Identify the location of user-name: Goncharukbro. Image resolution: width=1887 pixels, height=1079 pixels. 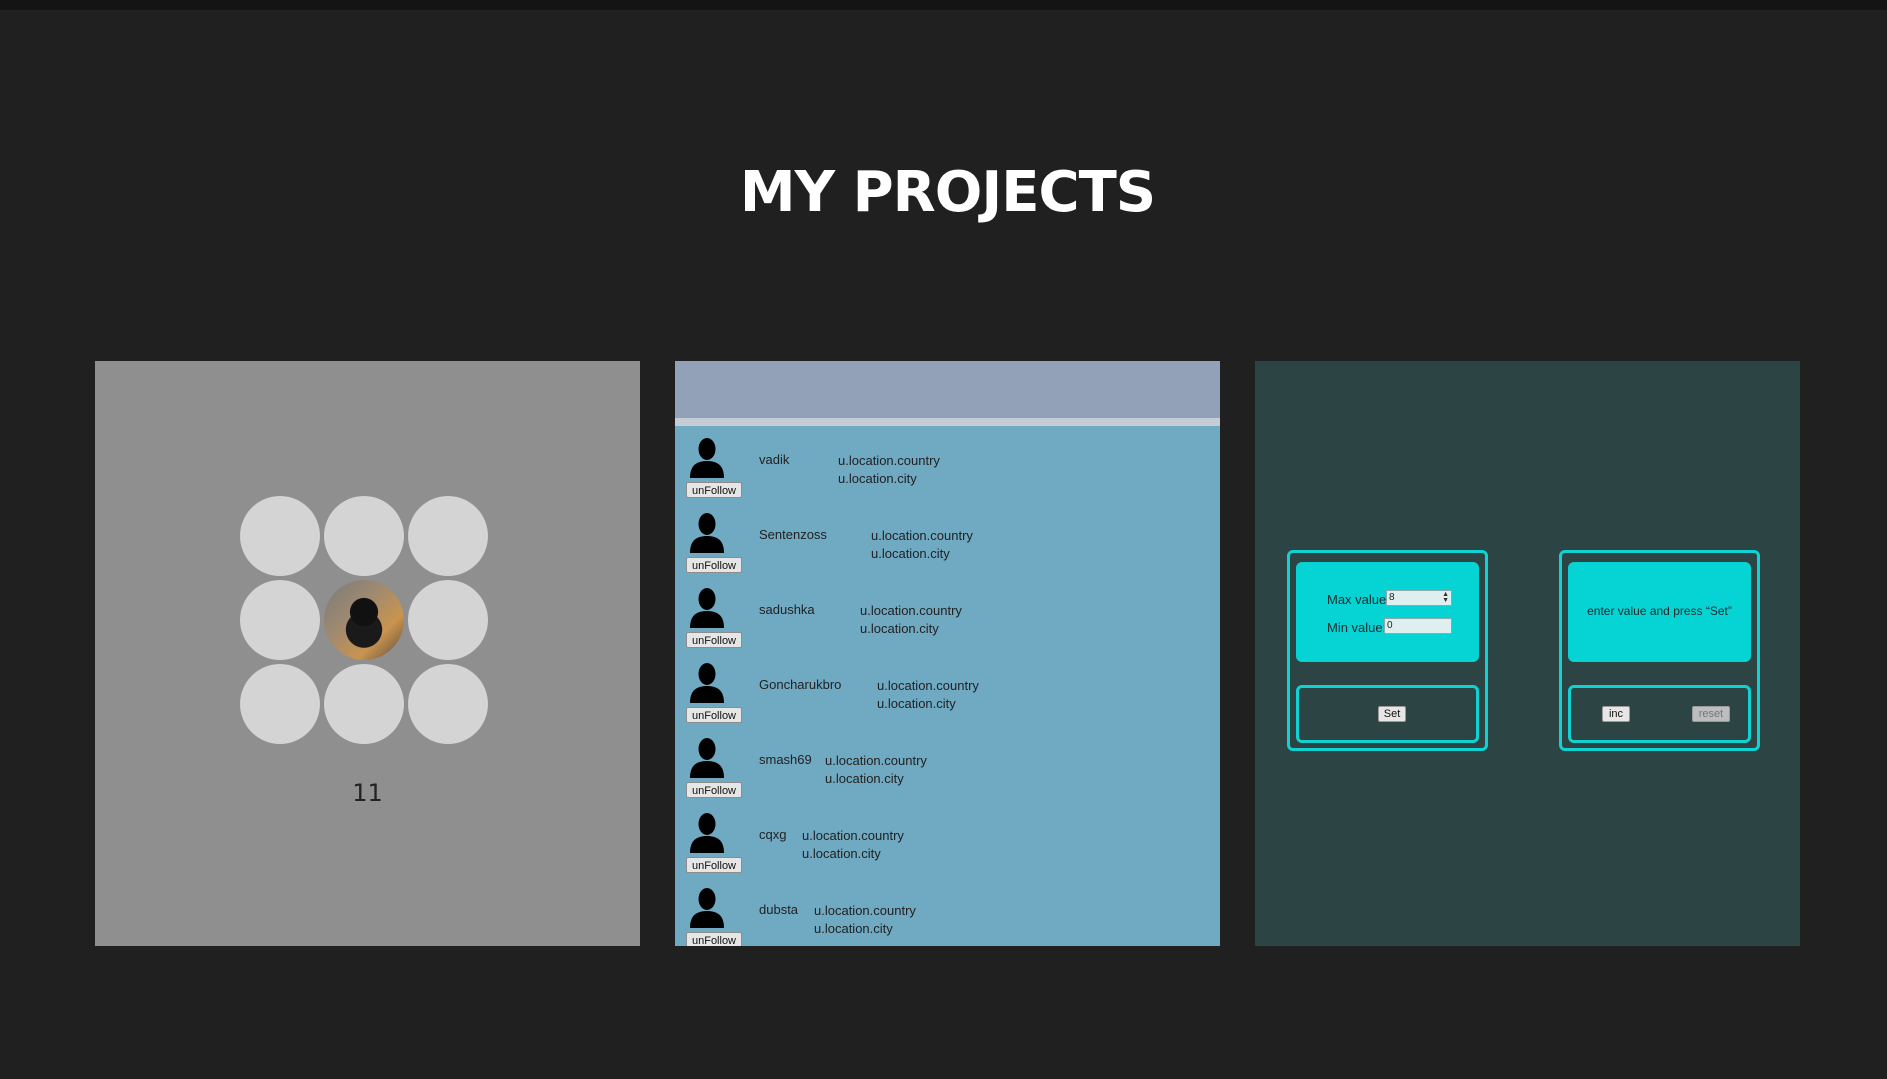
(800, 684).